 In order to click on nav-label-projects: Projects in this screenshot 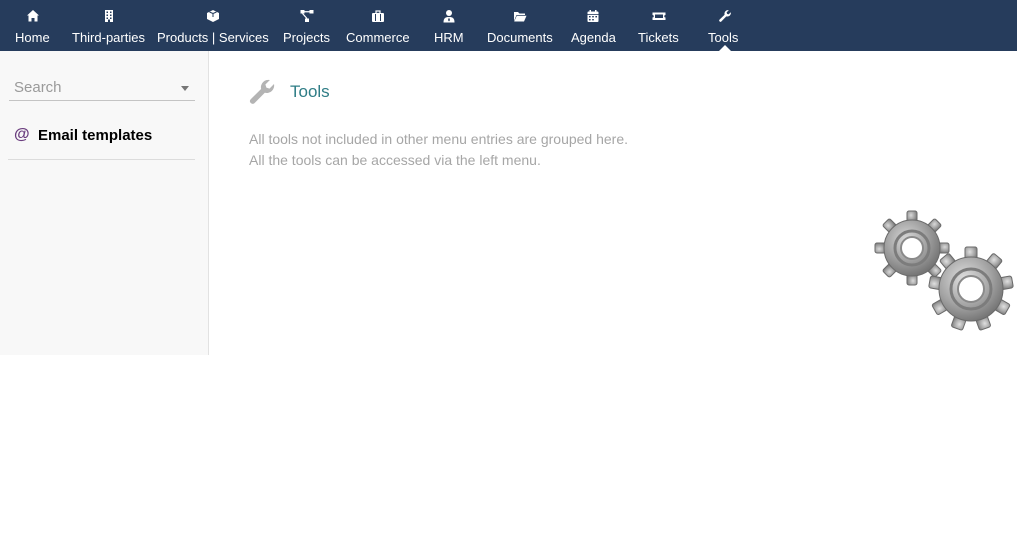, I will do `click(306, 37)`.